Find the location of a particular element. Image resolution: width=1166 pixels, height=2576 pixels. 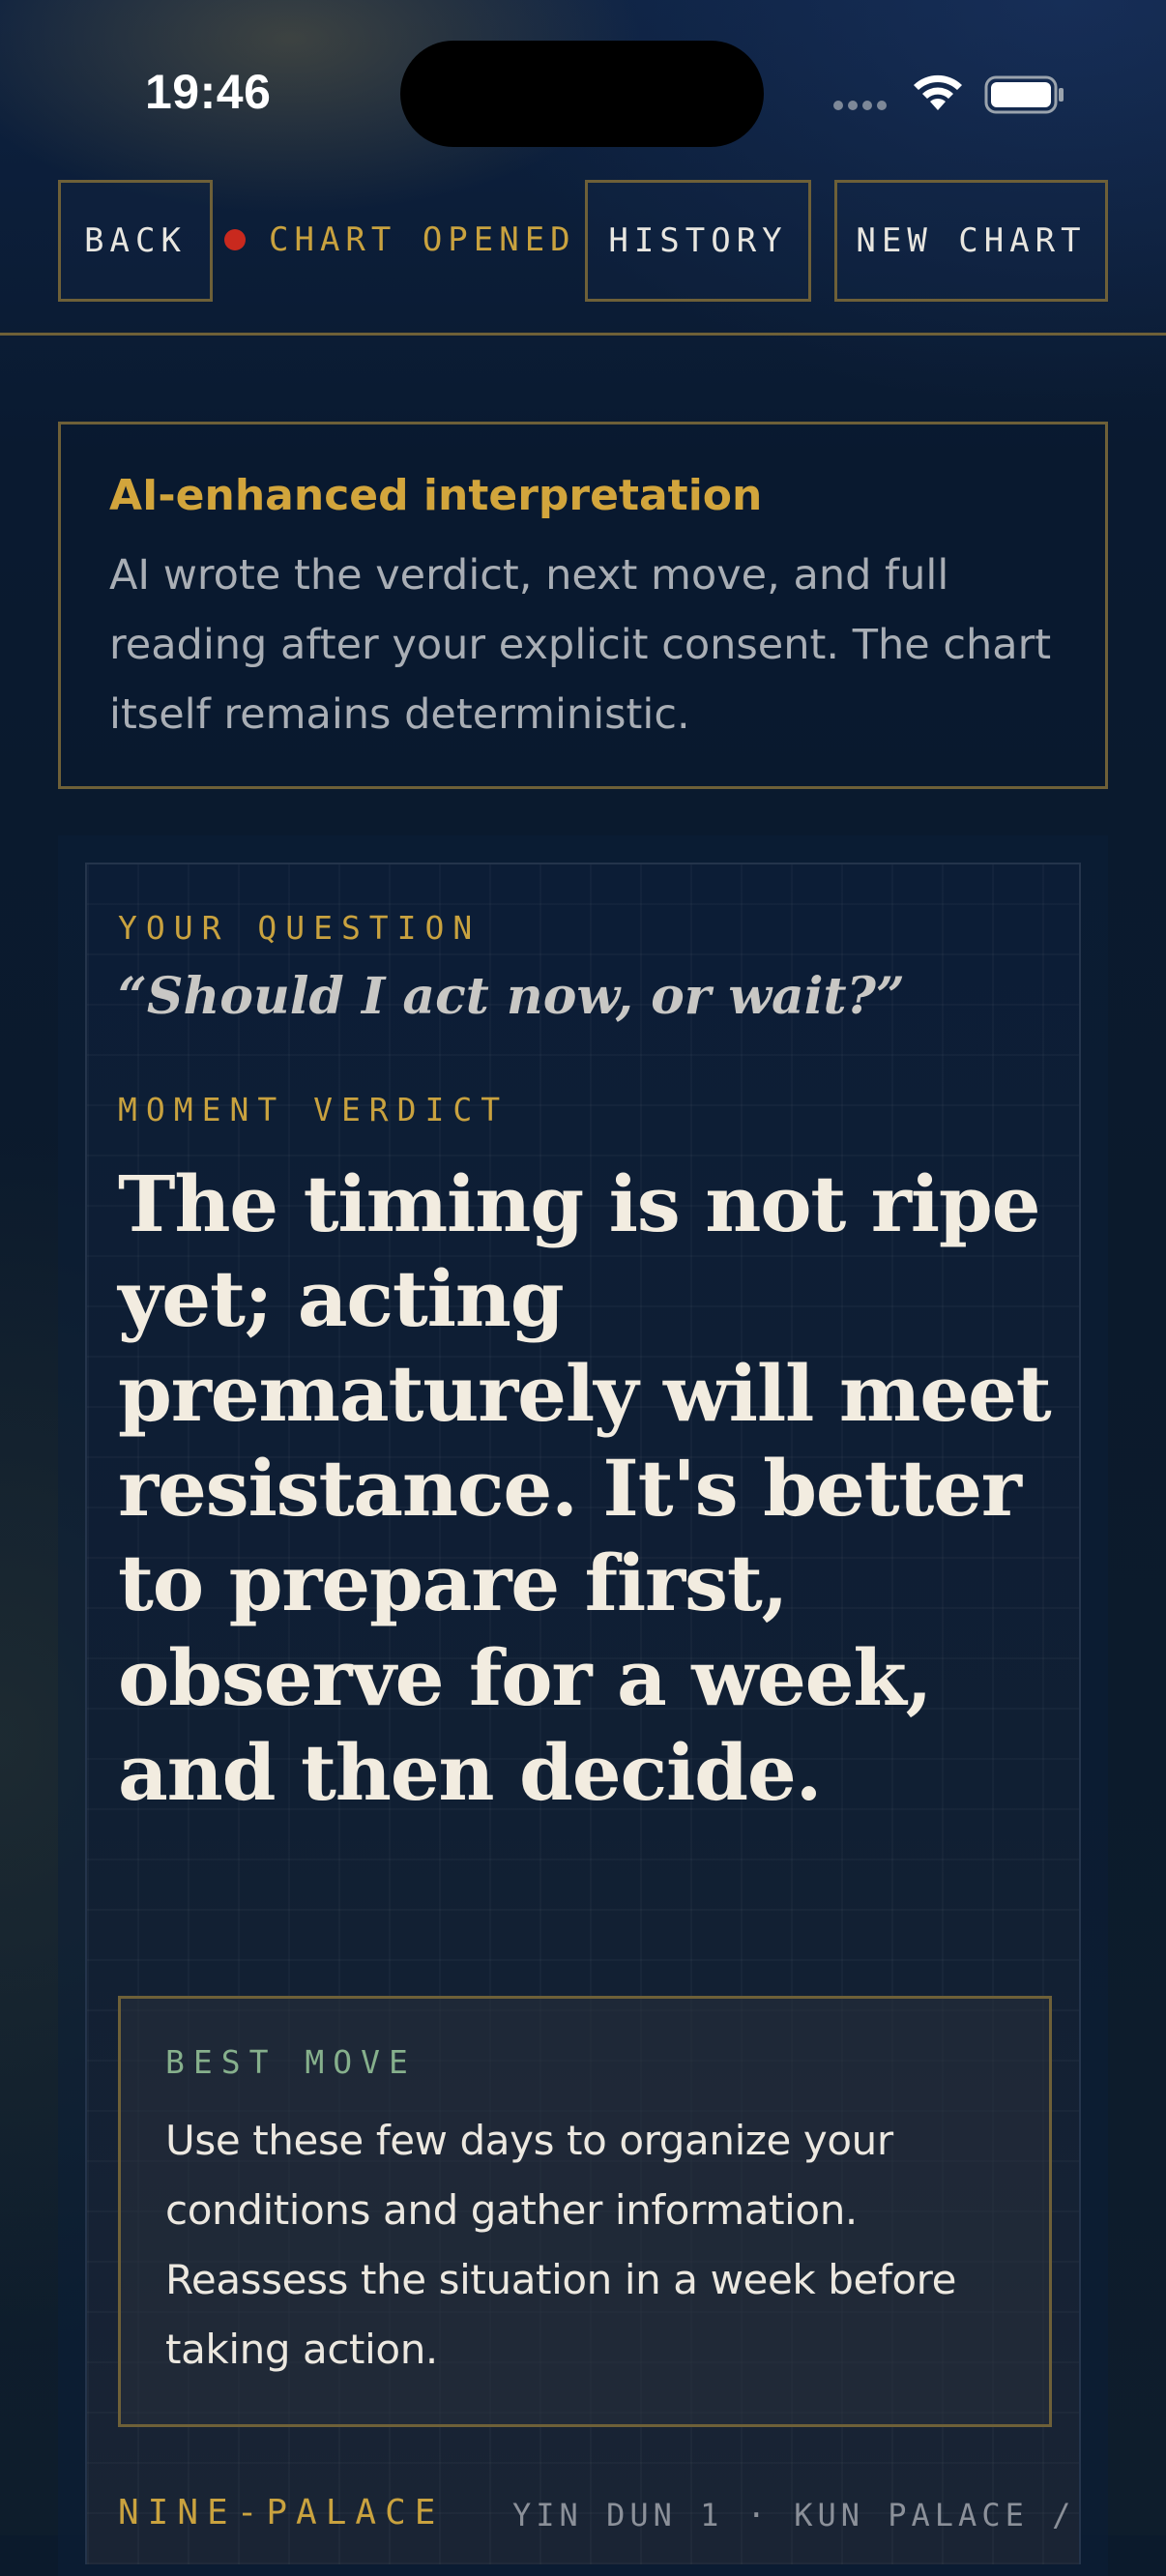

verdict-label: MOMENT VERDICT is located at coordinates (314, 1109).